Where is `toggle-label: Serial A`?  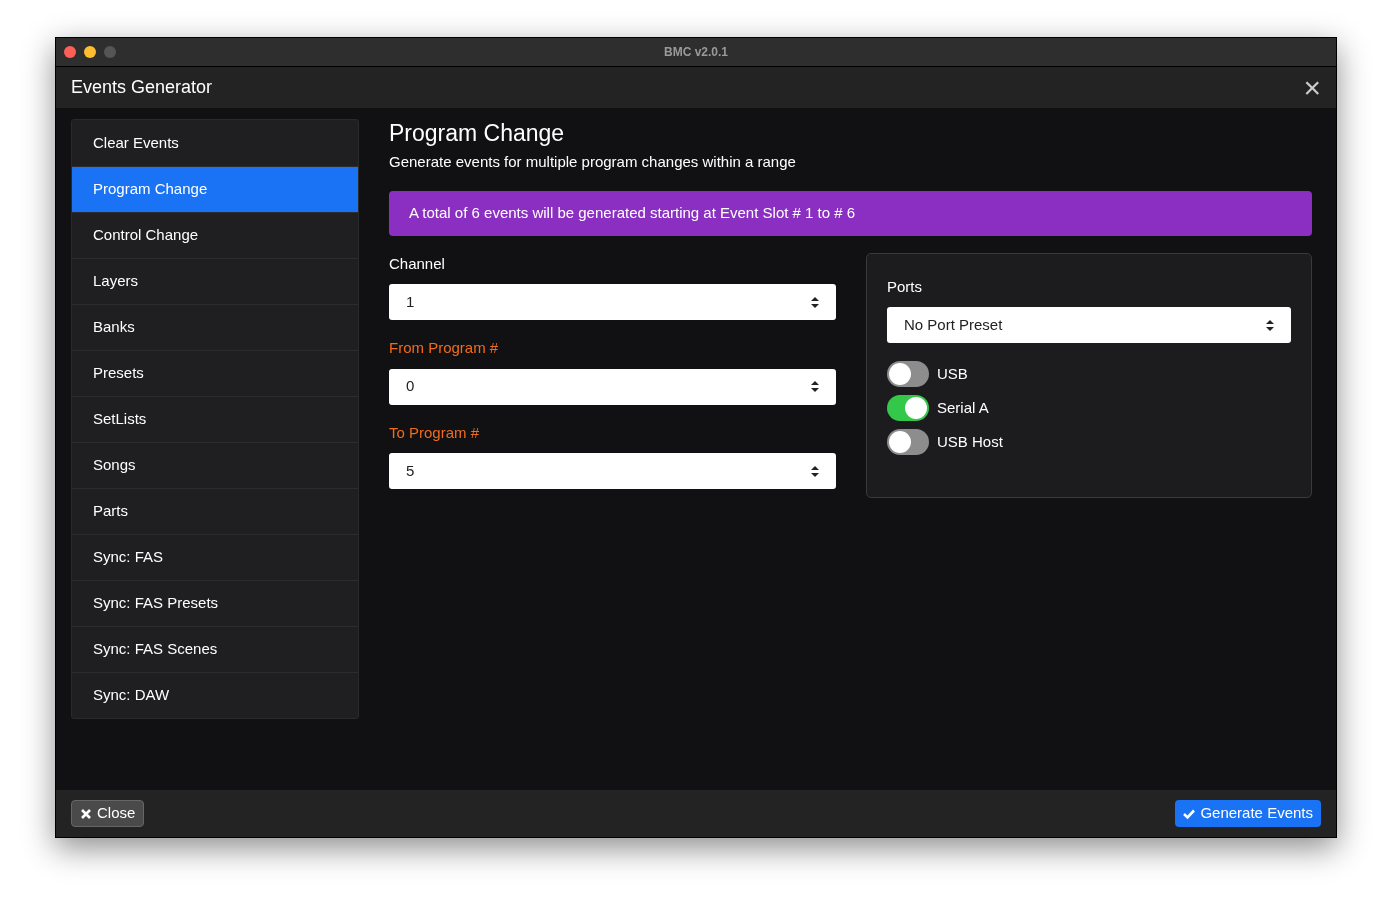
toggle-label: Serial A is located at coordinates (963, 407).